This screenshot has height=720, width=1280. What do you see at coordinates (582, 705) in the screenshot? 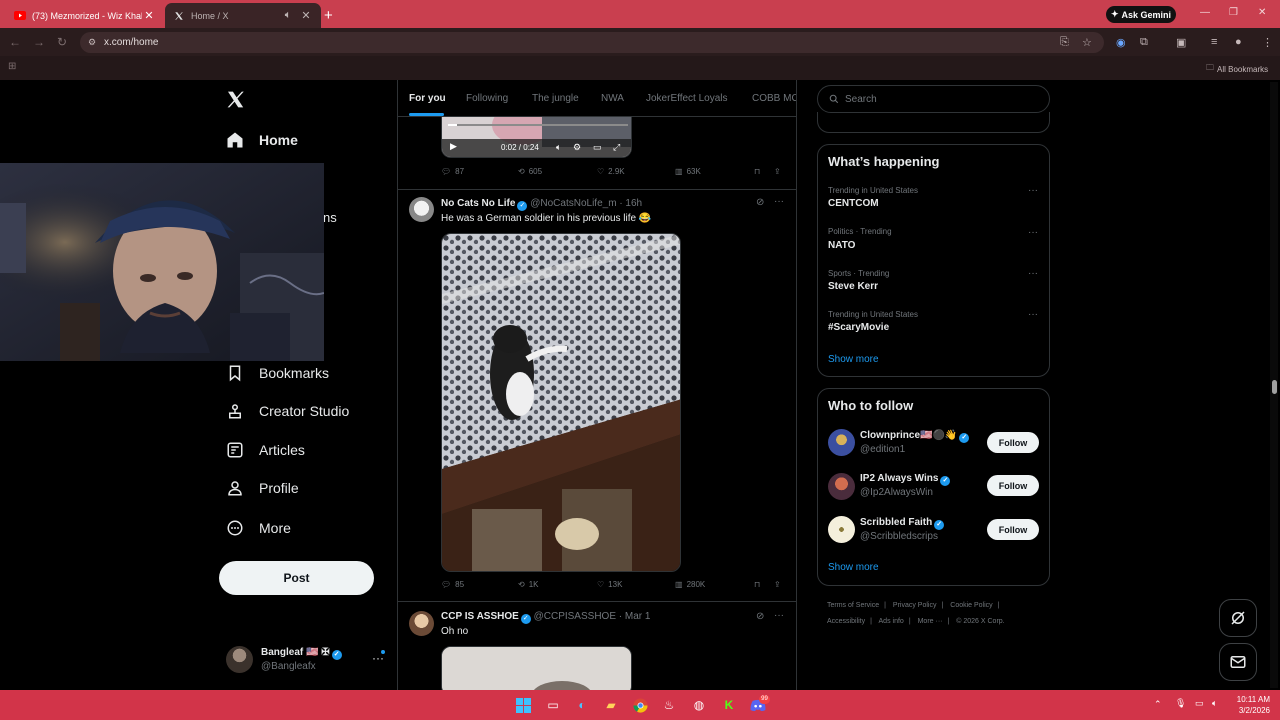
I see `edge-icon: ◐` at bounding box center [582, 705].